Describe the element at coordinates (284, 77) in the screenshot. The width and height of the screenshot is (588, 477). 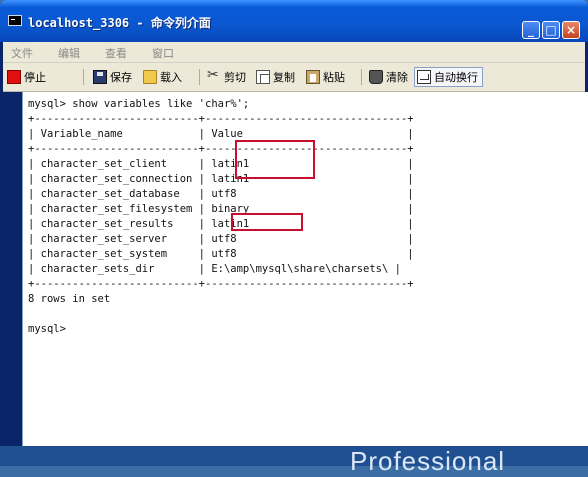
I see `copy-label: 复制` at that location.